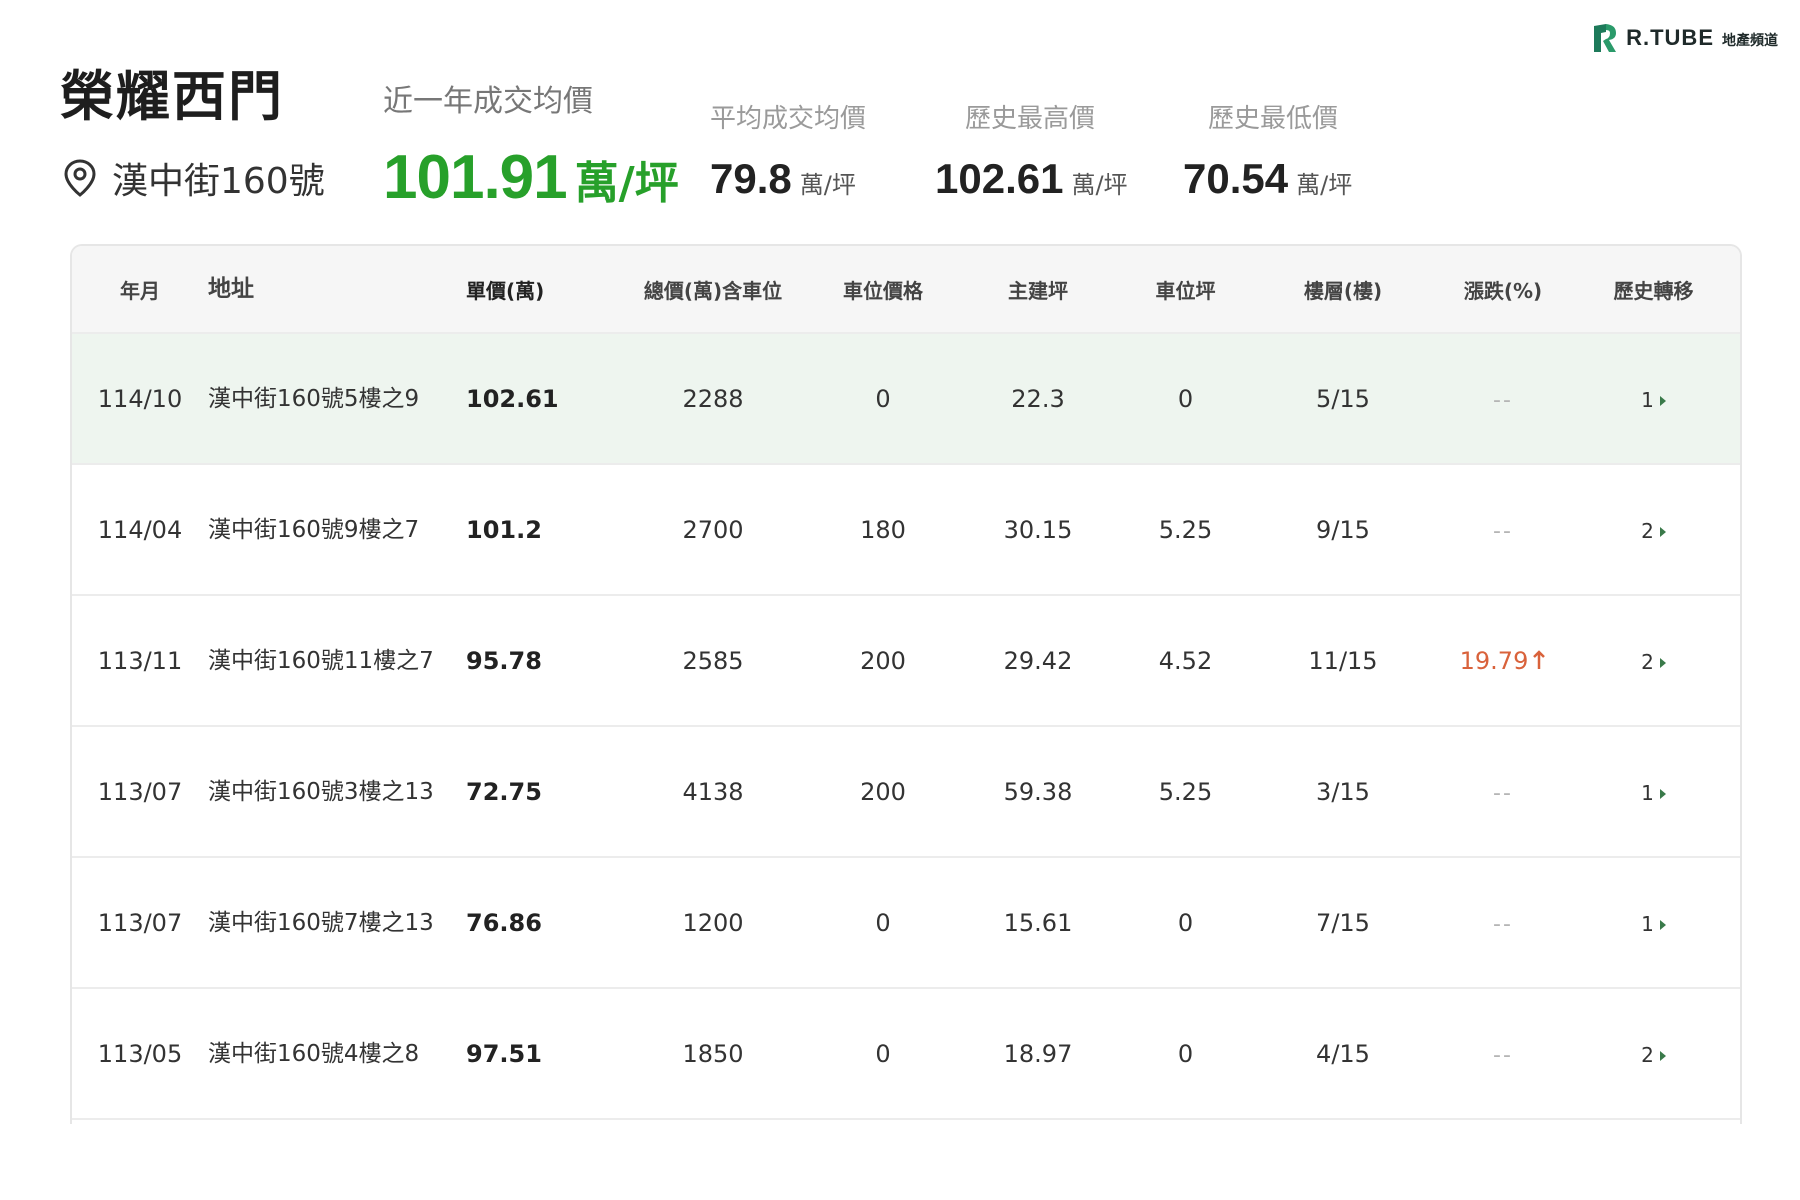 This screenshot has width=1800, height=1200. What do you see at coordinates (1185, 660) in the screenshot?
I see `cell-parking-area: 4.52` at bounding box center [1185, 660].